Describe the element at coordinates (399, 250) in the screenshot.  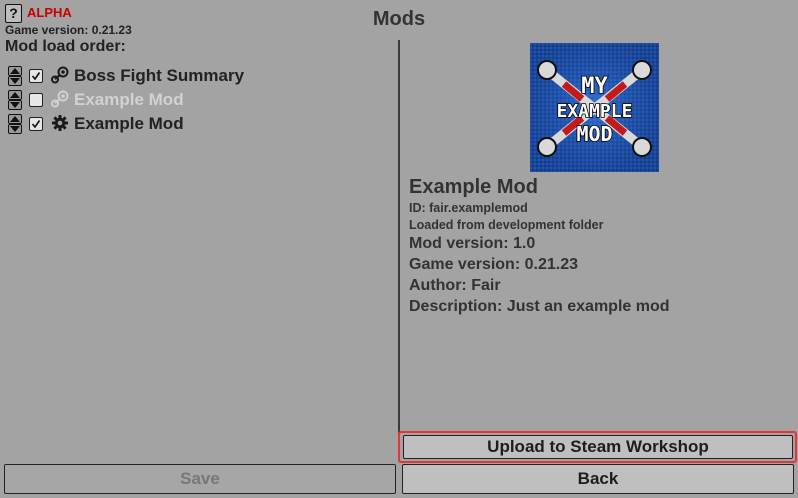
I see `panel-divider` at that location.